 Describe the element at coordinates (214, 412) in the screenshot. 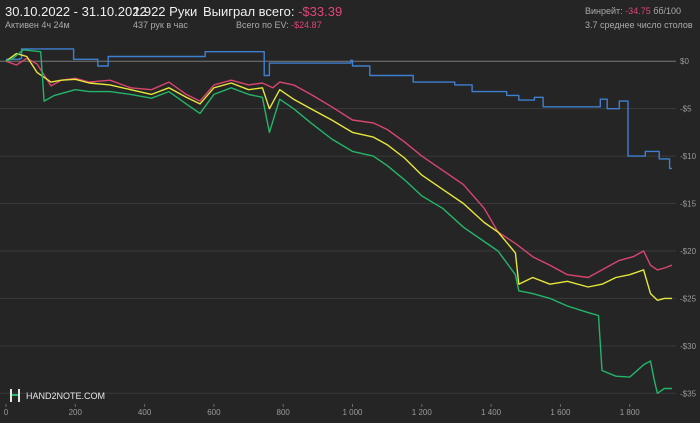

I see `x-tick-label: 600` at that location.